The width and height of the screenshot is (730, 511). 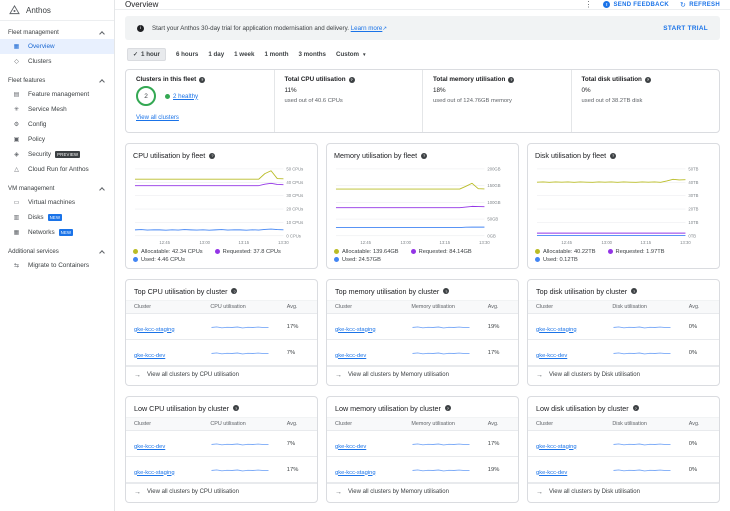 I want to click on footer-label: View all clusters by Memory utilisation, so click(x=398, y=492).